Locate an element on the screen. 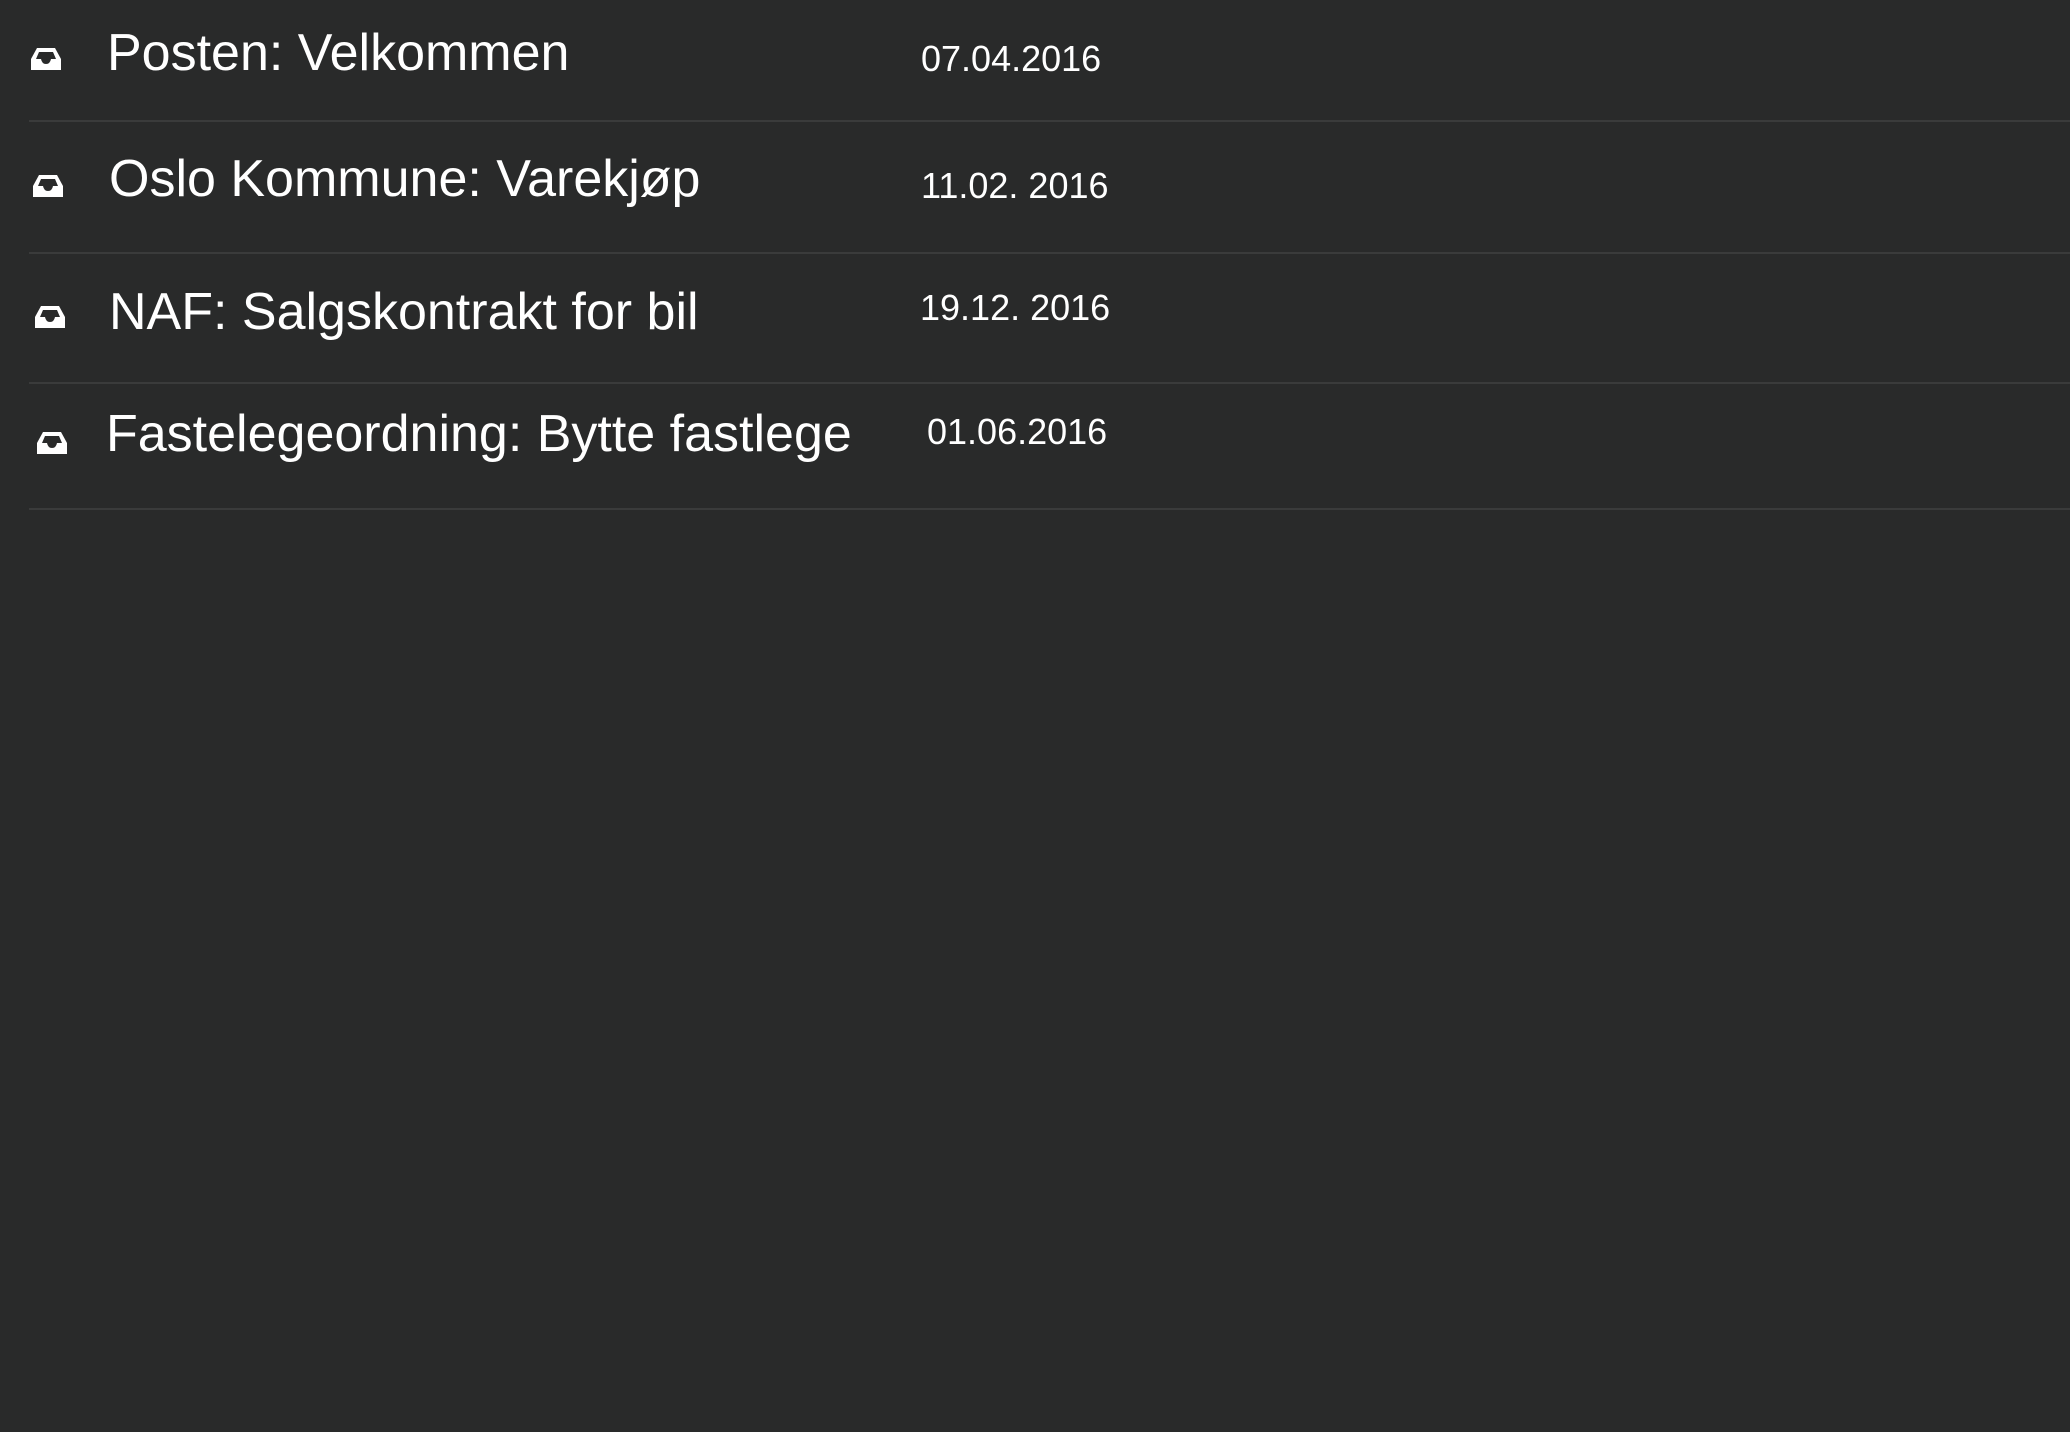 Image resolution: width=2070 pixels, height=1432 pixels. message-row: NAF: Salgskontrakt for bil 19.12. 2016 is located at coordinates (1035, 318).